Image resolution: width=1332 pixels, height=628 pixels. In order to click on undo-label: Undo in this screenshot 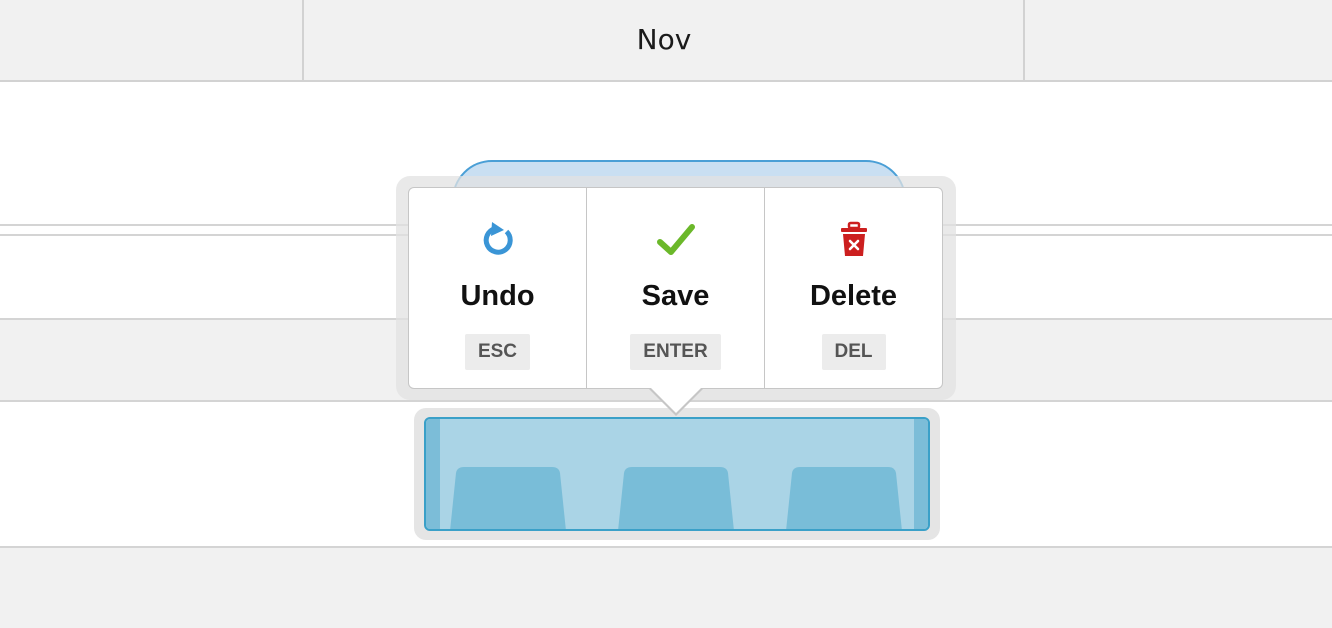, I will do `click(497, 296)`.